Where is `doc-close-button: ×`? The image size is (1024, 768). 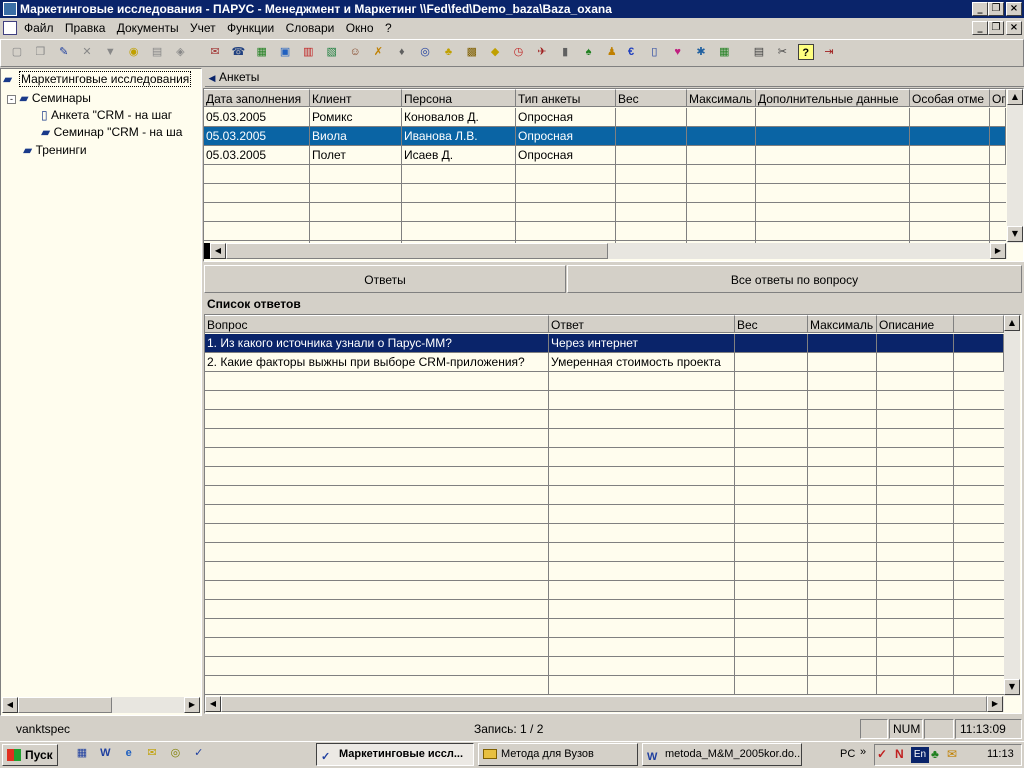
doc-close-button: × is located at coordinates (1014, 28).